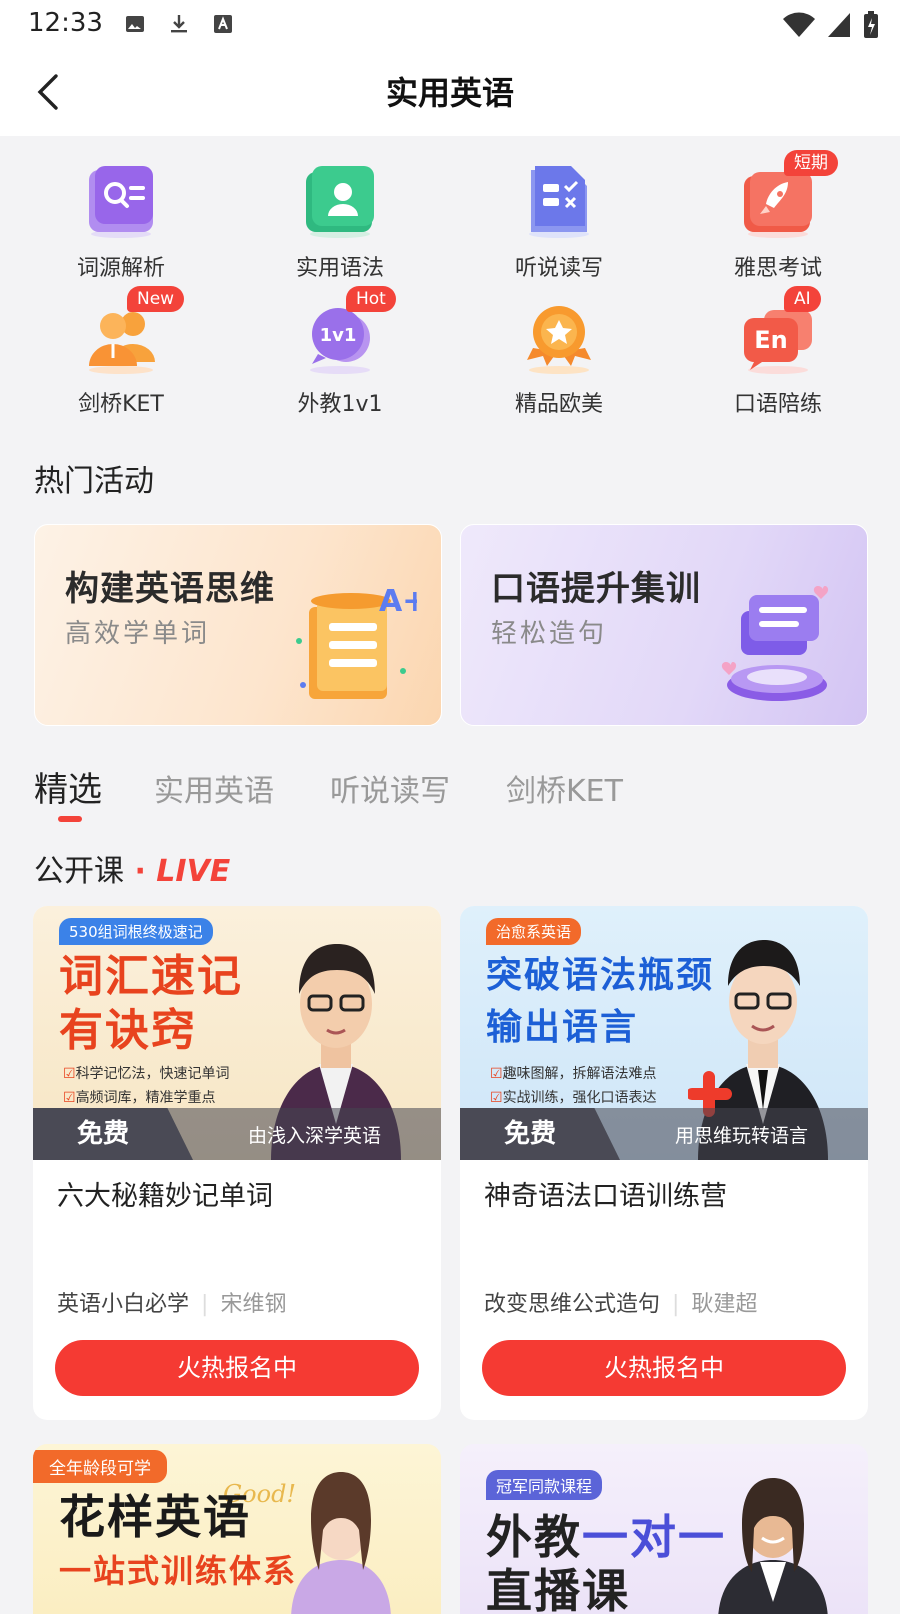 The height and width of the screenshot is (1614, 900). Describe the element at coordinates (238, 625) in the screenshot. I see `activity-card-thinking: 构建英语思维 高效学单词 A+` at that location.